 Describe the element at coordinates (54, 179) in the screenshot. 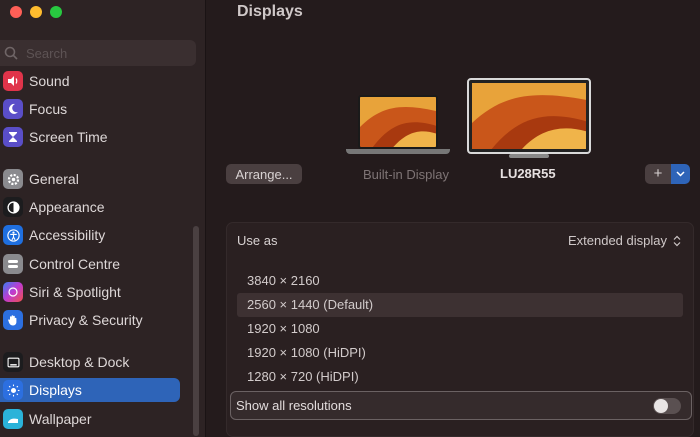

I see `sidebar-item-label: General` at that location.